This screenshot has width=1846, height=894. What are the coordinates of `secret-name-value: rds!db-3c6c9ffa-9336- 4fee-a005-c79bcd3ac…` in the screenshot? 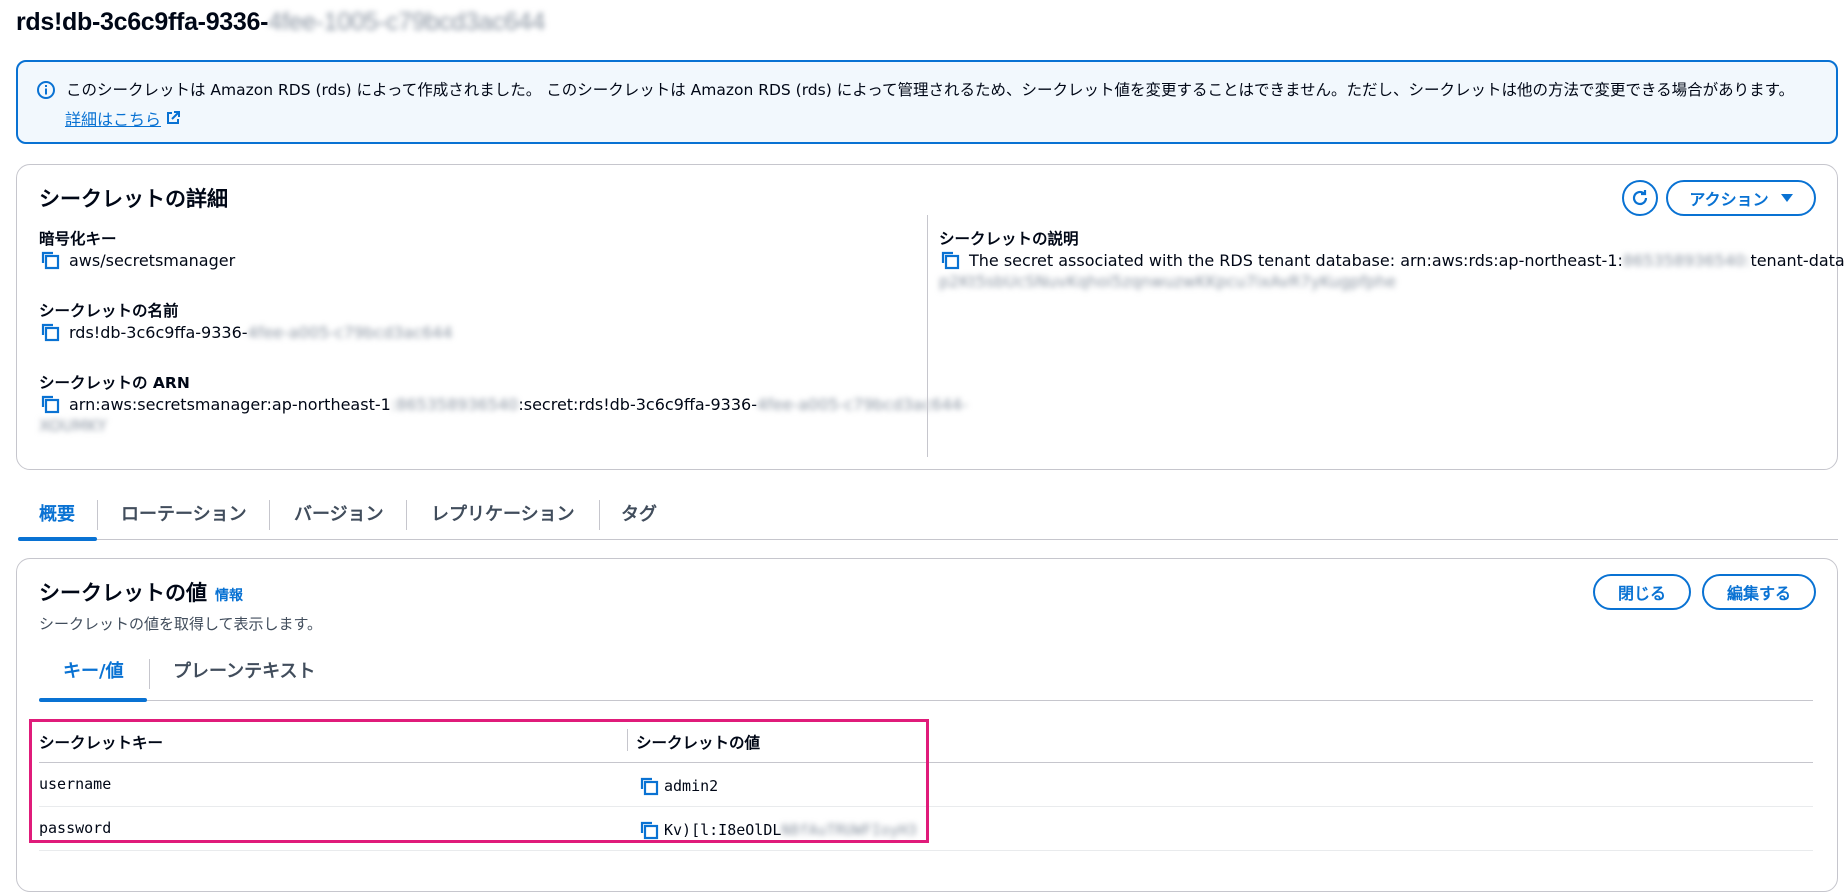 It's located at (246, 332).